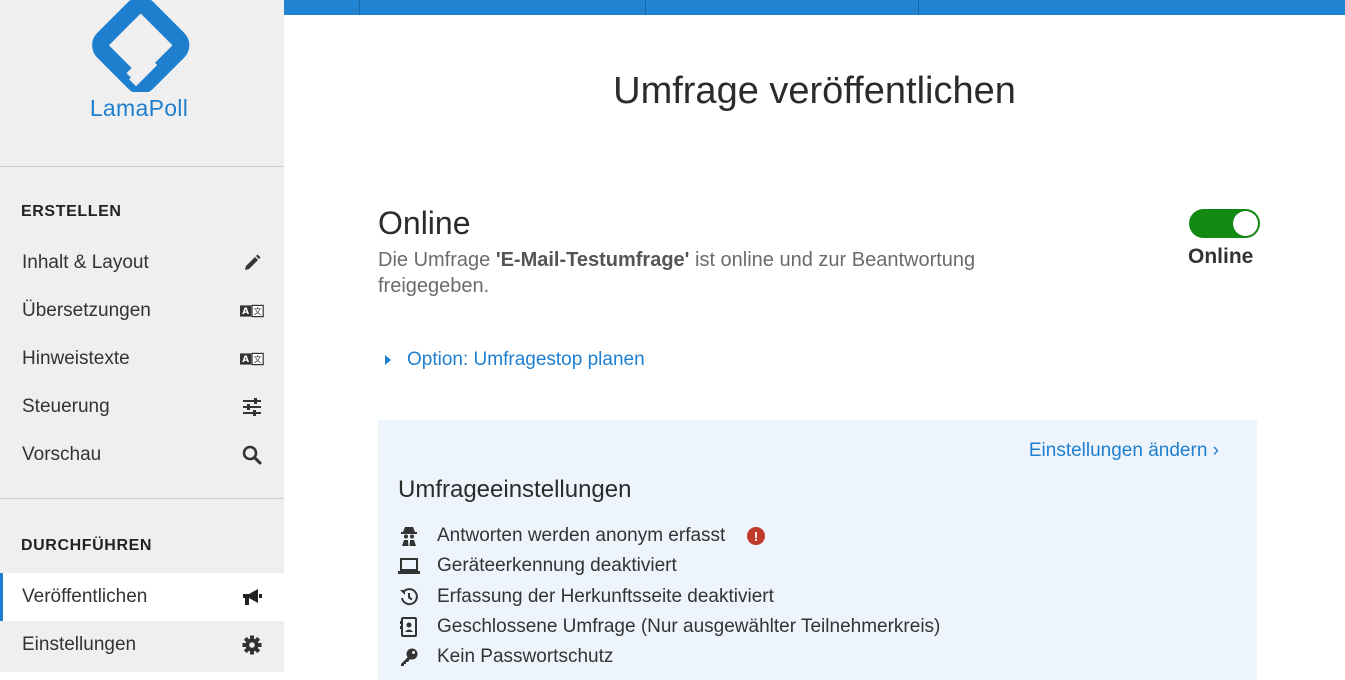 This screenshot has width=1345, height=680. Describe the element at coordinates (87, 545) in the screenshot. I see `section-heading-conduct: DURCHFÜHREN` at that location.